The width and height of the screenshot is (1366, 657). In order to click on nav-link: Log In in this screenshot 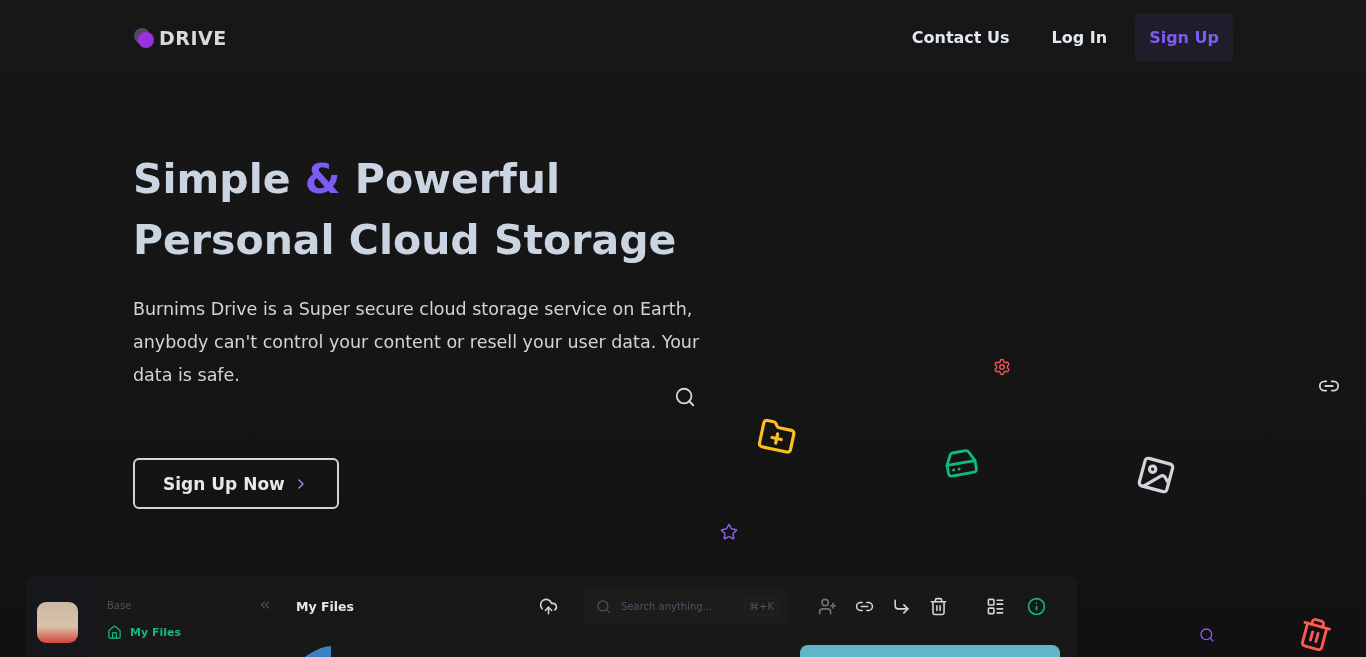, I will do `click(1079, 37)`.